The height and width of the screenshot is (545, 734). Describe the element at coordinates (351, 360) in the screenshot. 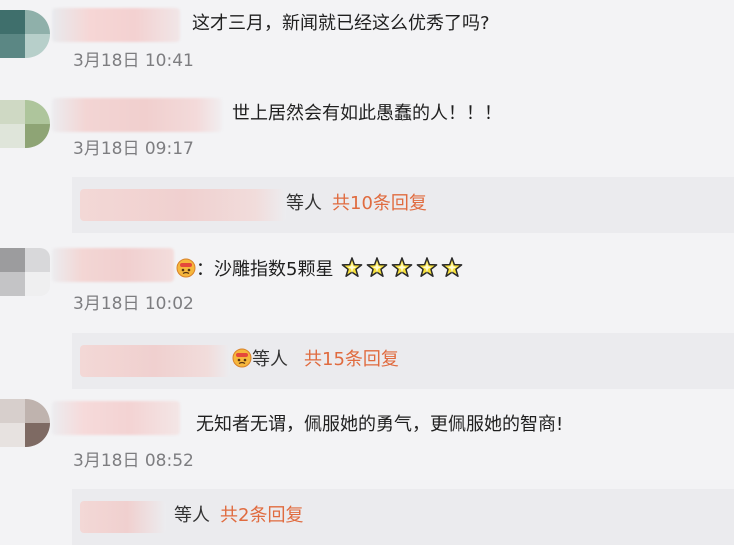

I see `reply-count-link: 共15条回复` at that location.